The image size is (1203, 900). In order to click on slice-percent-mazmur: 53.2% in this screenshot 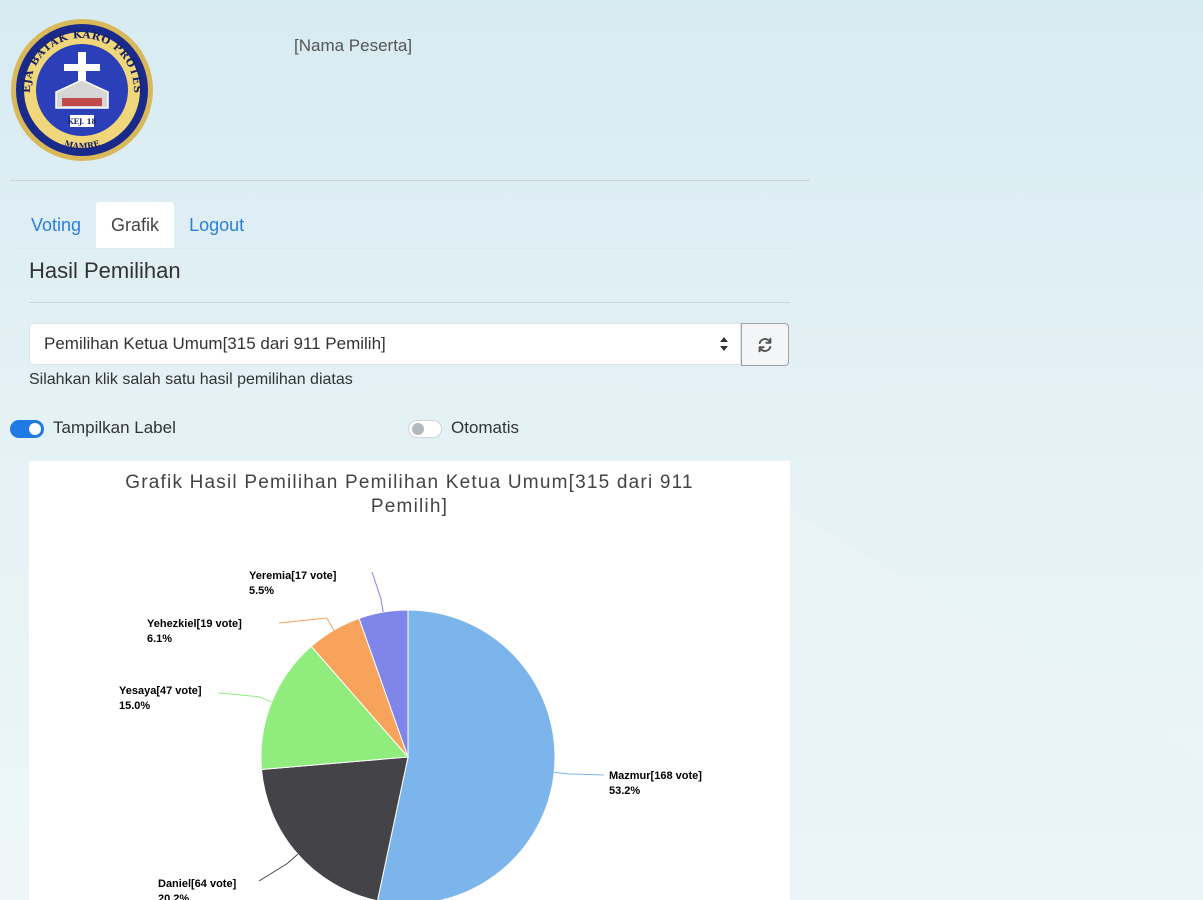, I will do `click(624, 791)`.